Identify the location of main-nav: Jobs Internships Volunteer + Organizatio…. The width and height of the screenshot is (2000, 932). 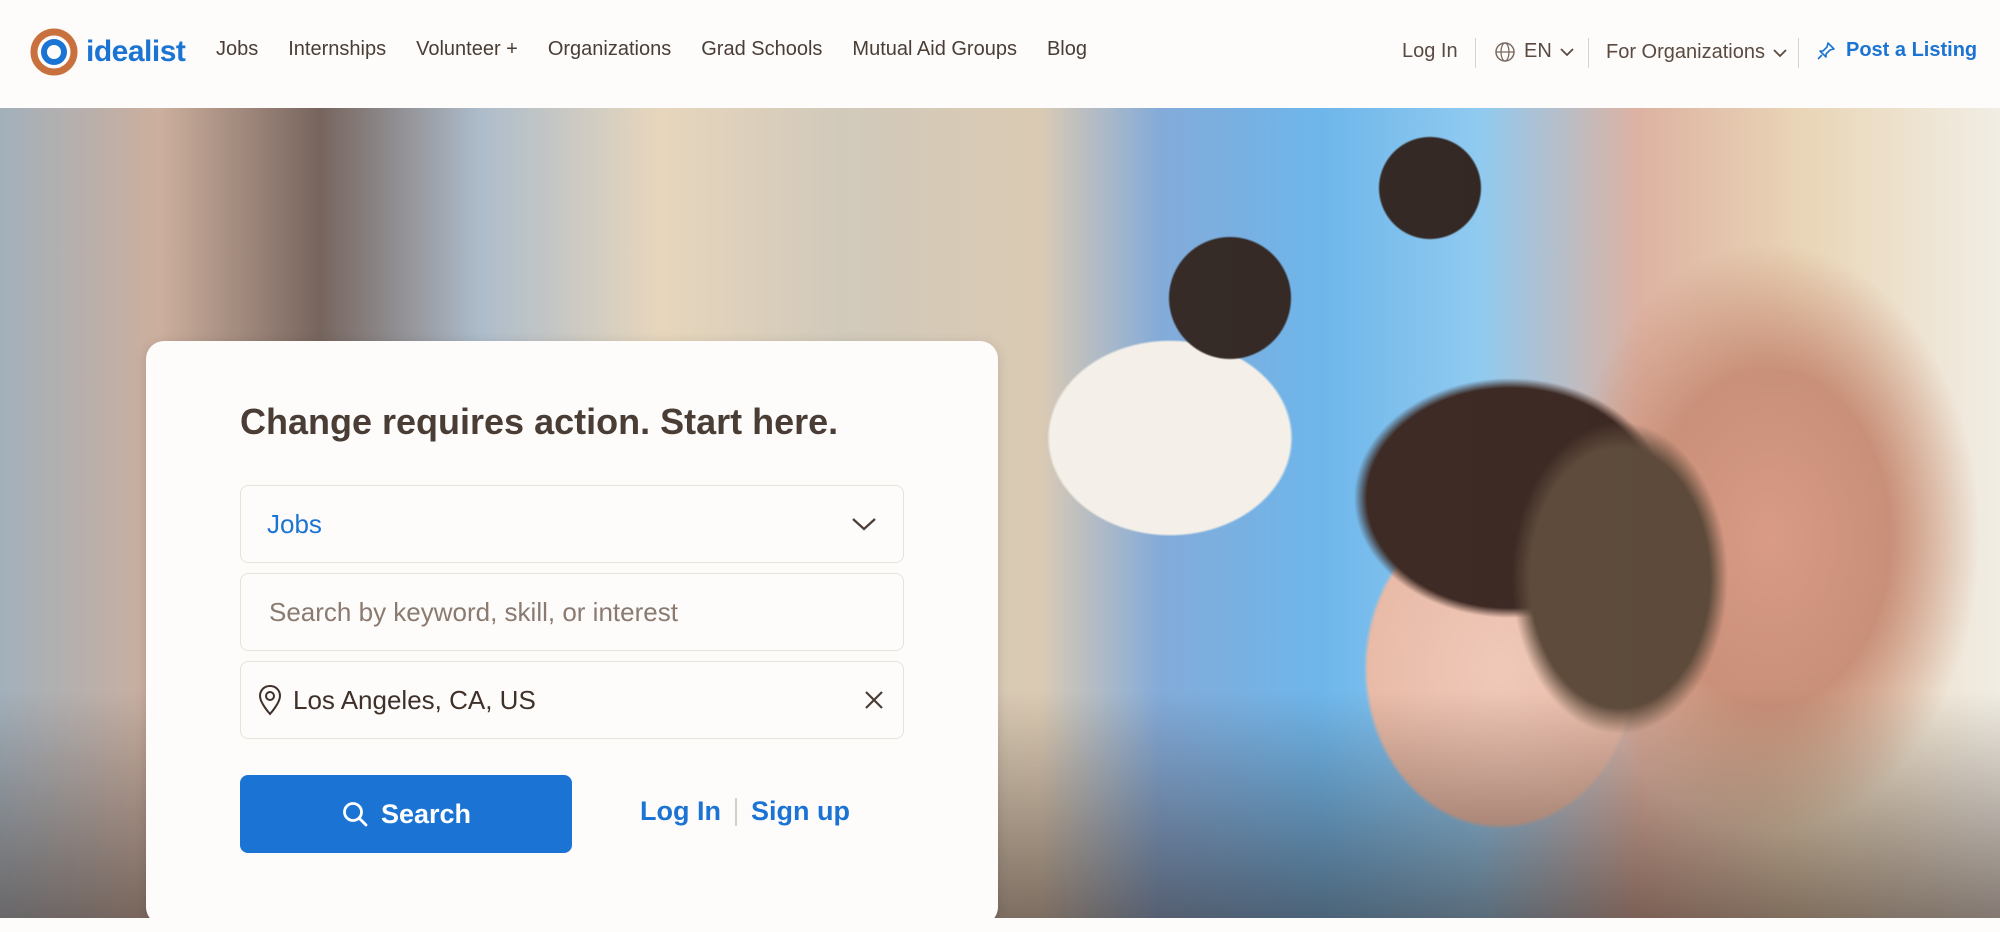
(666, 49).